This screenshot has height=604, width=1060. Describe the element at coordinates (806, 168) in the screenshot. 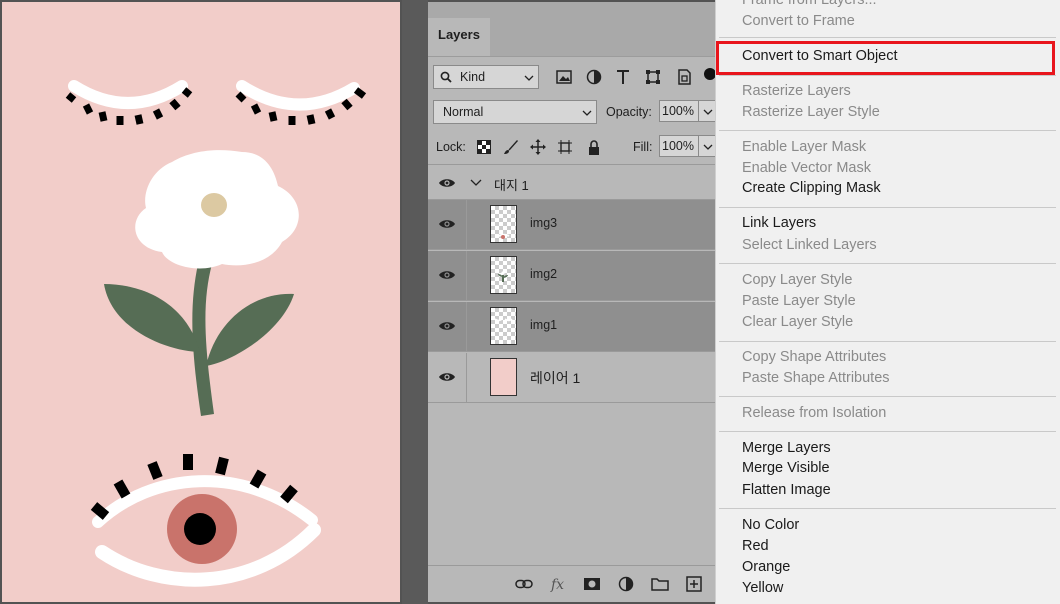

I see `menu-item-enable-vector-mask: Enable Vector Mask` at that location.